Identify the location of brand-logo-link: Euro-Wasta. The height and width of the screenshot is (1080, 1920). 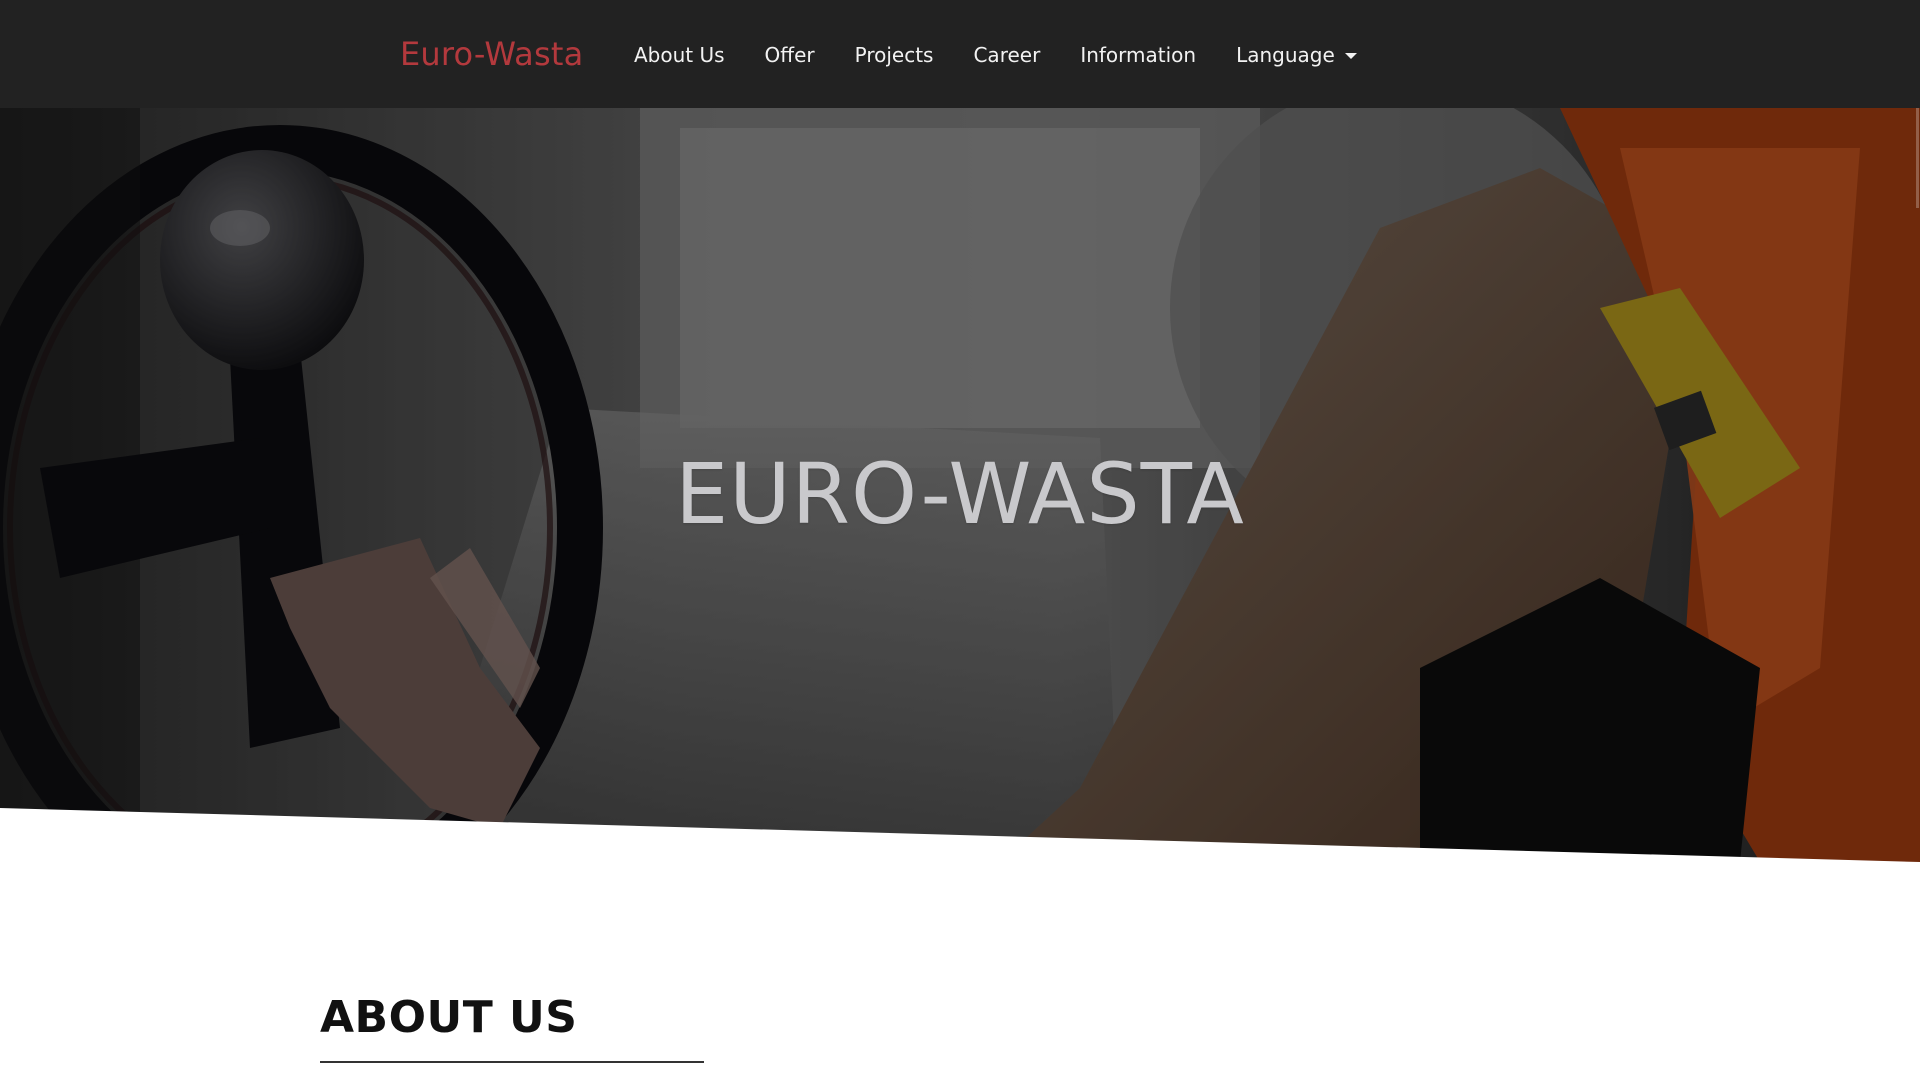
(491, 54).